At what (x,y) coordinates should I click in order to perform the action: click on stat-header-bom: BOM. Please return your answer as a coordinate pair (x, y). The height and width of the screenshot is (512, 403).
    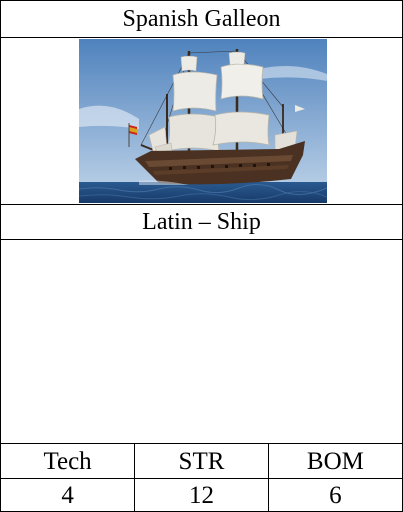
    Looking at the image, I should click on (335, 461).